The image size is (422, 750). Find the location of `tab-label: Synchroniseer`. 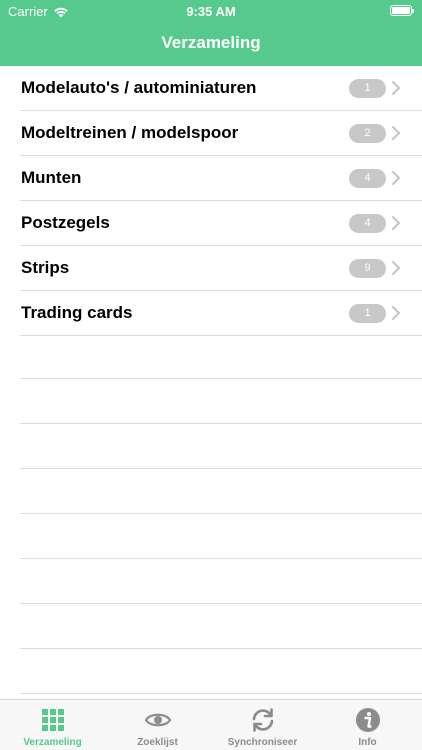

tab-label: Synchroniseer is located at coordinates (262, 742).